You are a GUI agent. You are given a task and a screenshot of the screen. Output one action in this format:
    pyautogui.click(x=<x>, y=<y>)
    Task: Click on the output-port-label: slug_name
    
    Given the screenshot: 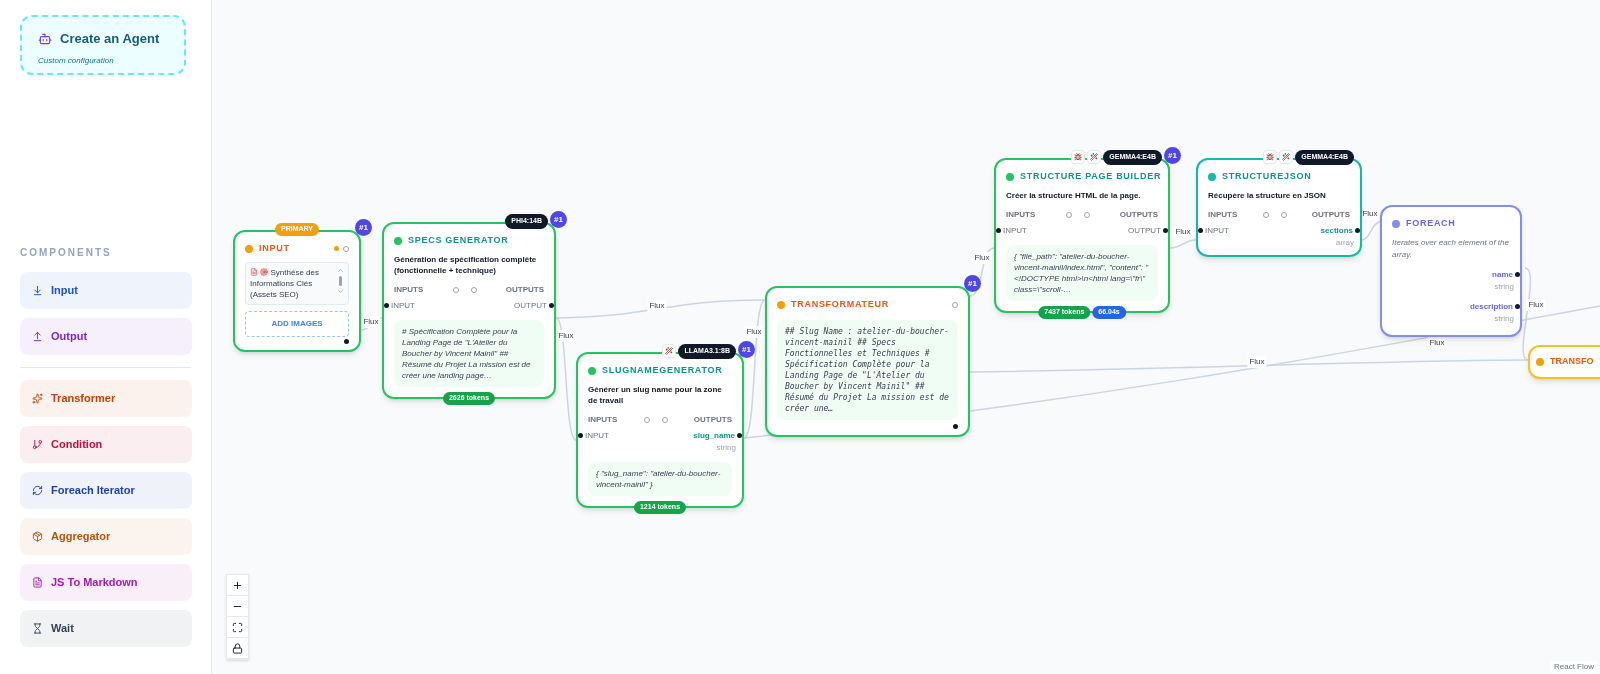 What is the action you would take?
    pyautogui.click(x=714, y=435)
    